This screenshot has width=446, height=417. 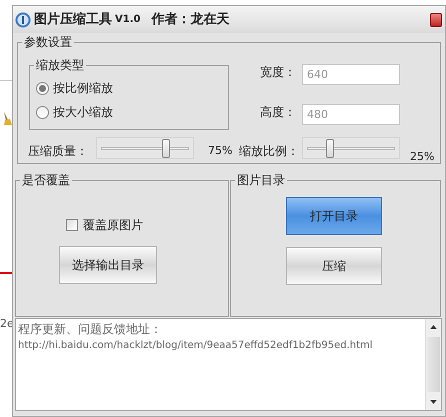 What do you see at coordinates (278, 112) in the screenshot?
I see `field-label: 高度：` at bounding box center [278, 112].